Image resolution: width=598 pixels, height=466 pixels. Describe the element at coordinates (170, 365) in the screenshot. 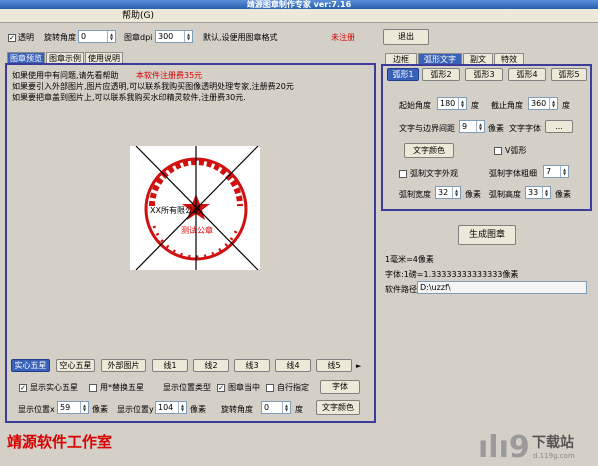

I see `line1-button: 线1` at that location.